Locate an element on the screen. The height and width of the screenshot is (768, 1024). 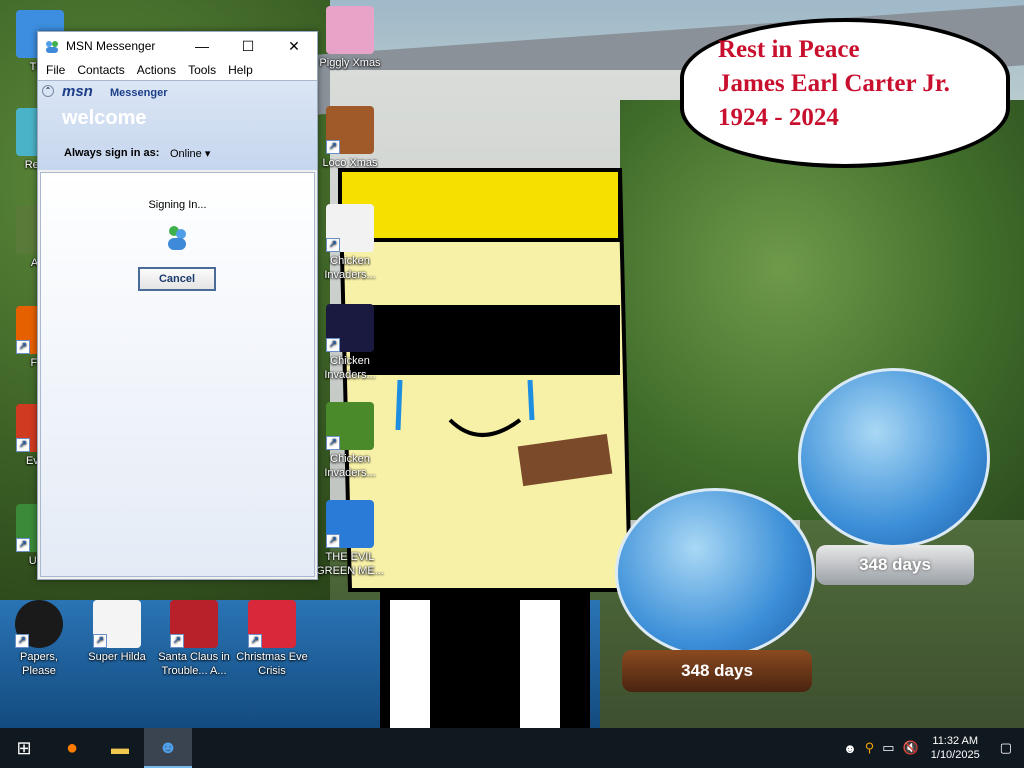
network-icon: ▭ is located at coordinates (888, 748).